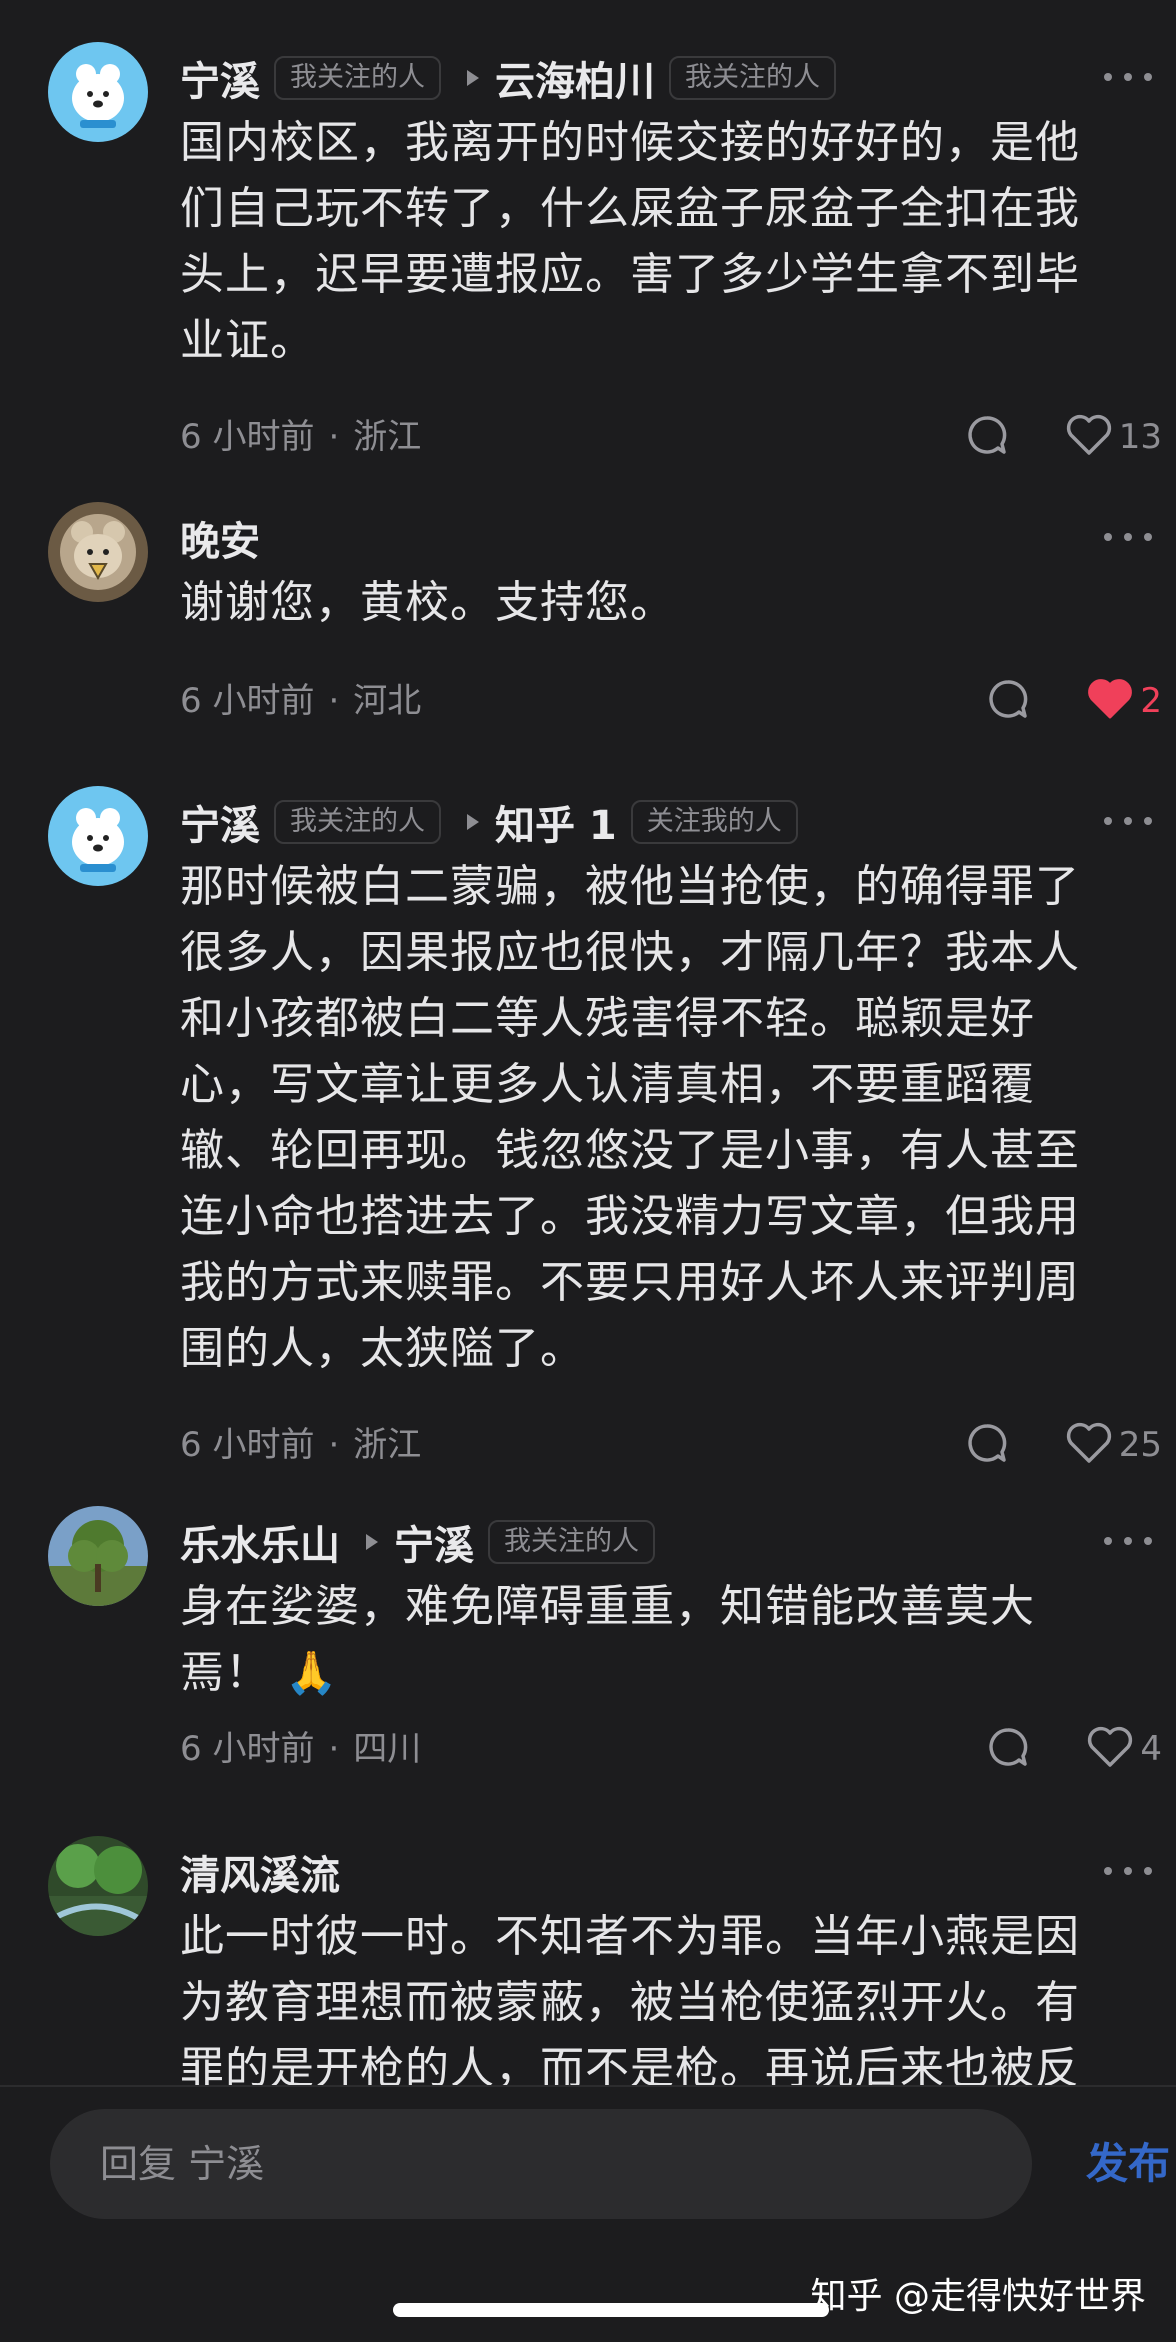 The image size is (1176, 2342). What do you see at coordinates (630, 274) in the screenshot?
I see `comment-line: 头上，迟早要遭报应。害了多少学生拿不到毕` at bounding box center [630, 274].